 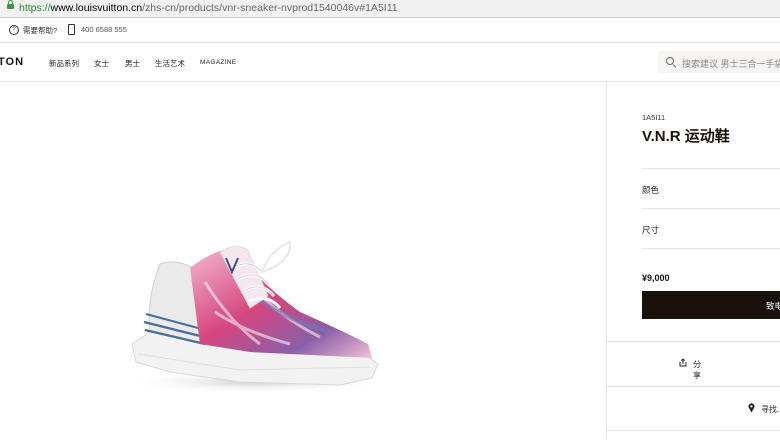 I want to click on size-selector: 尺寸, so click(x=650, y=230).